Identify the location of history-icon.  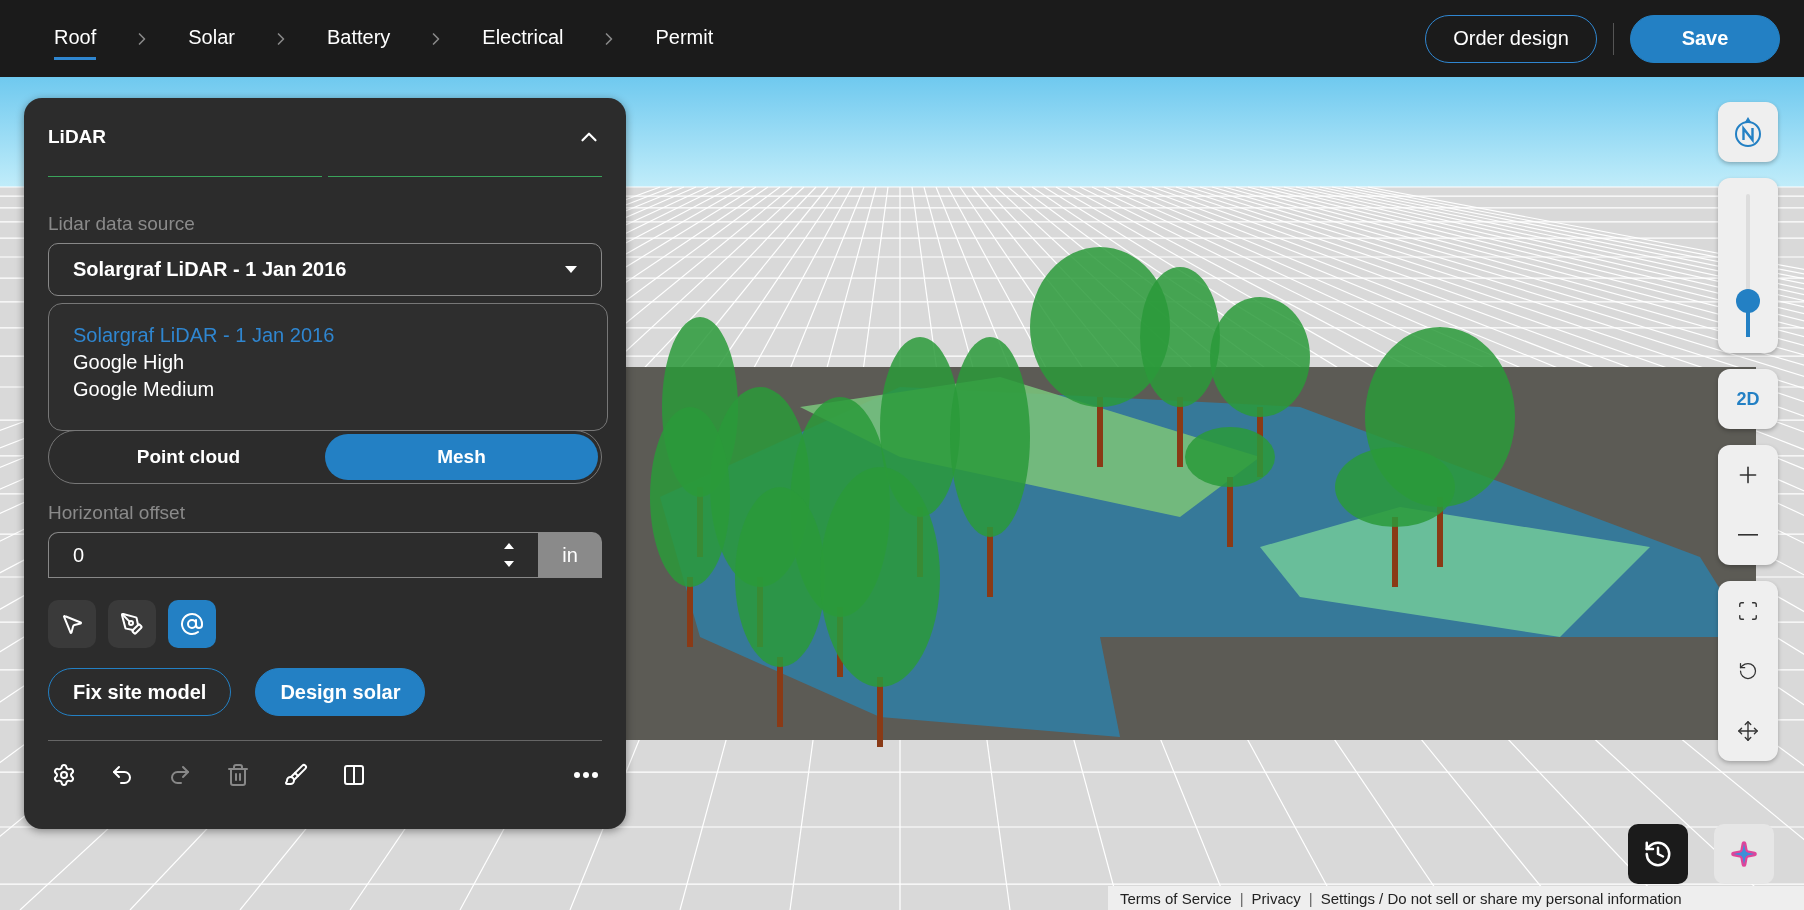
(1658, 854).